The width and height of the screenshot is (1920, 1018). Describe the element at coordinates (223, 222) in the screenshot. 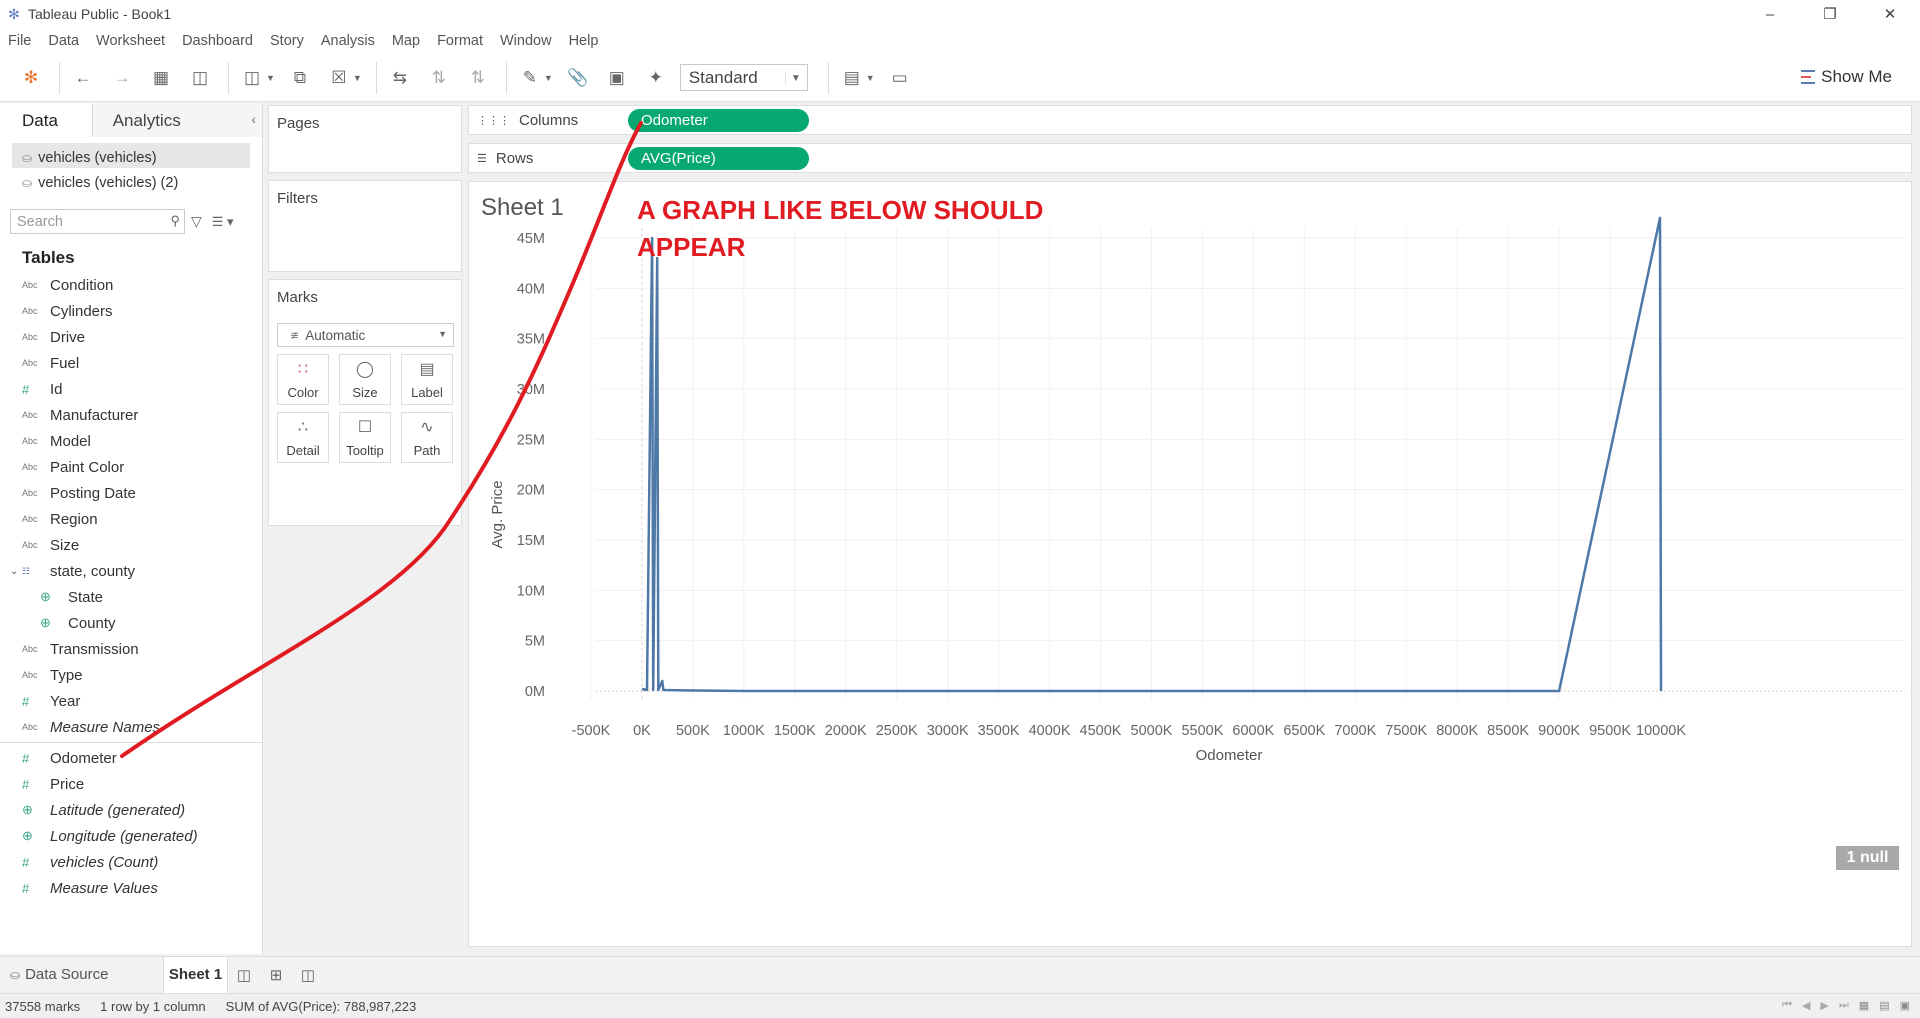

I see `view-options-icon: ☰ ▾` at that location.